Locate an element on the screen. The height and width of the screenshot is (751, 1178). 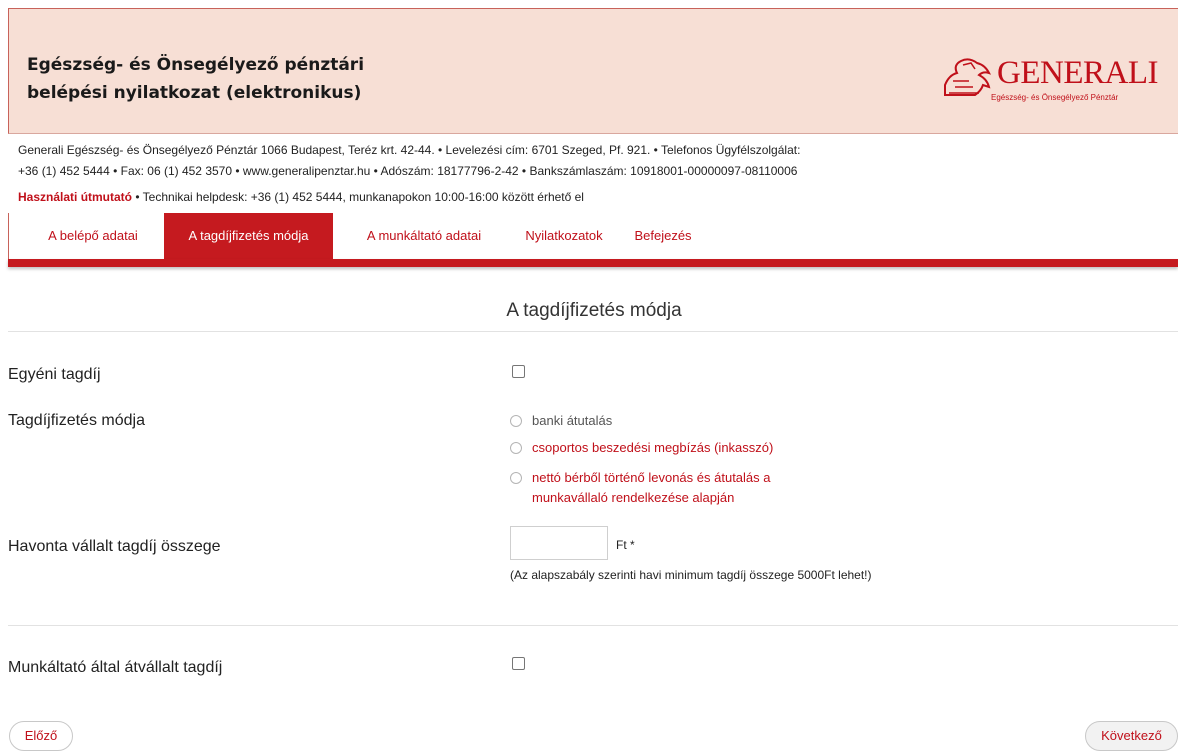
tab-declarations: Nyilatkozatok is located at coordinates (564, 236).